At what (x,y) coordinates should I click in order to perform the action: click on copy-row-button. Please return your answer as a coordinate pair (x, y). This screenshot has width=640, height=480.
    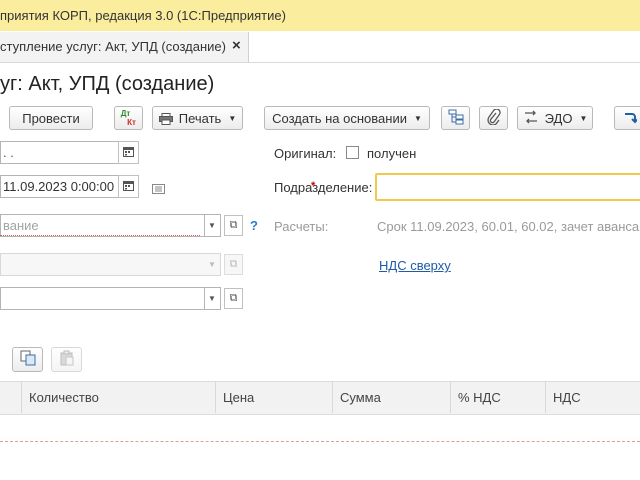
    Looking at the image, I should click on (27, 359).